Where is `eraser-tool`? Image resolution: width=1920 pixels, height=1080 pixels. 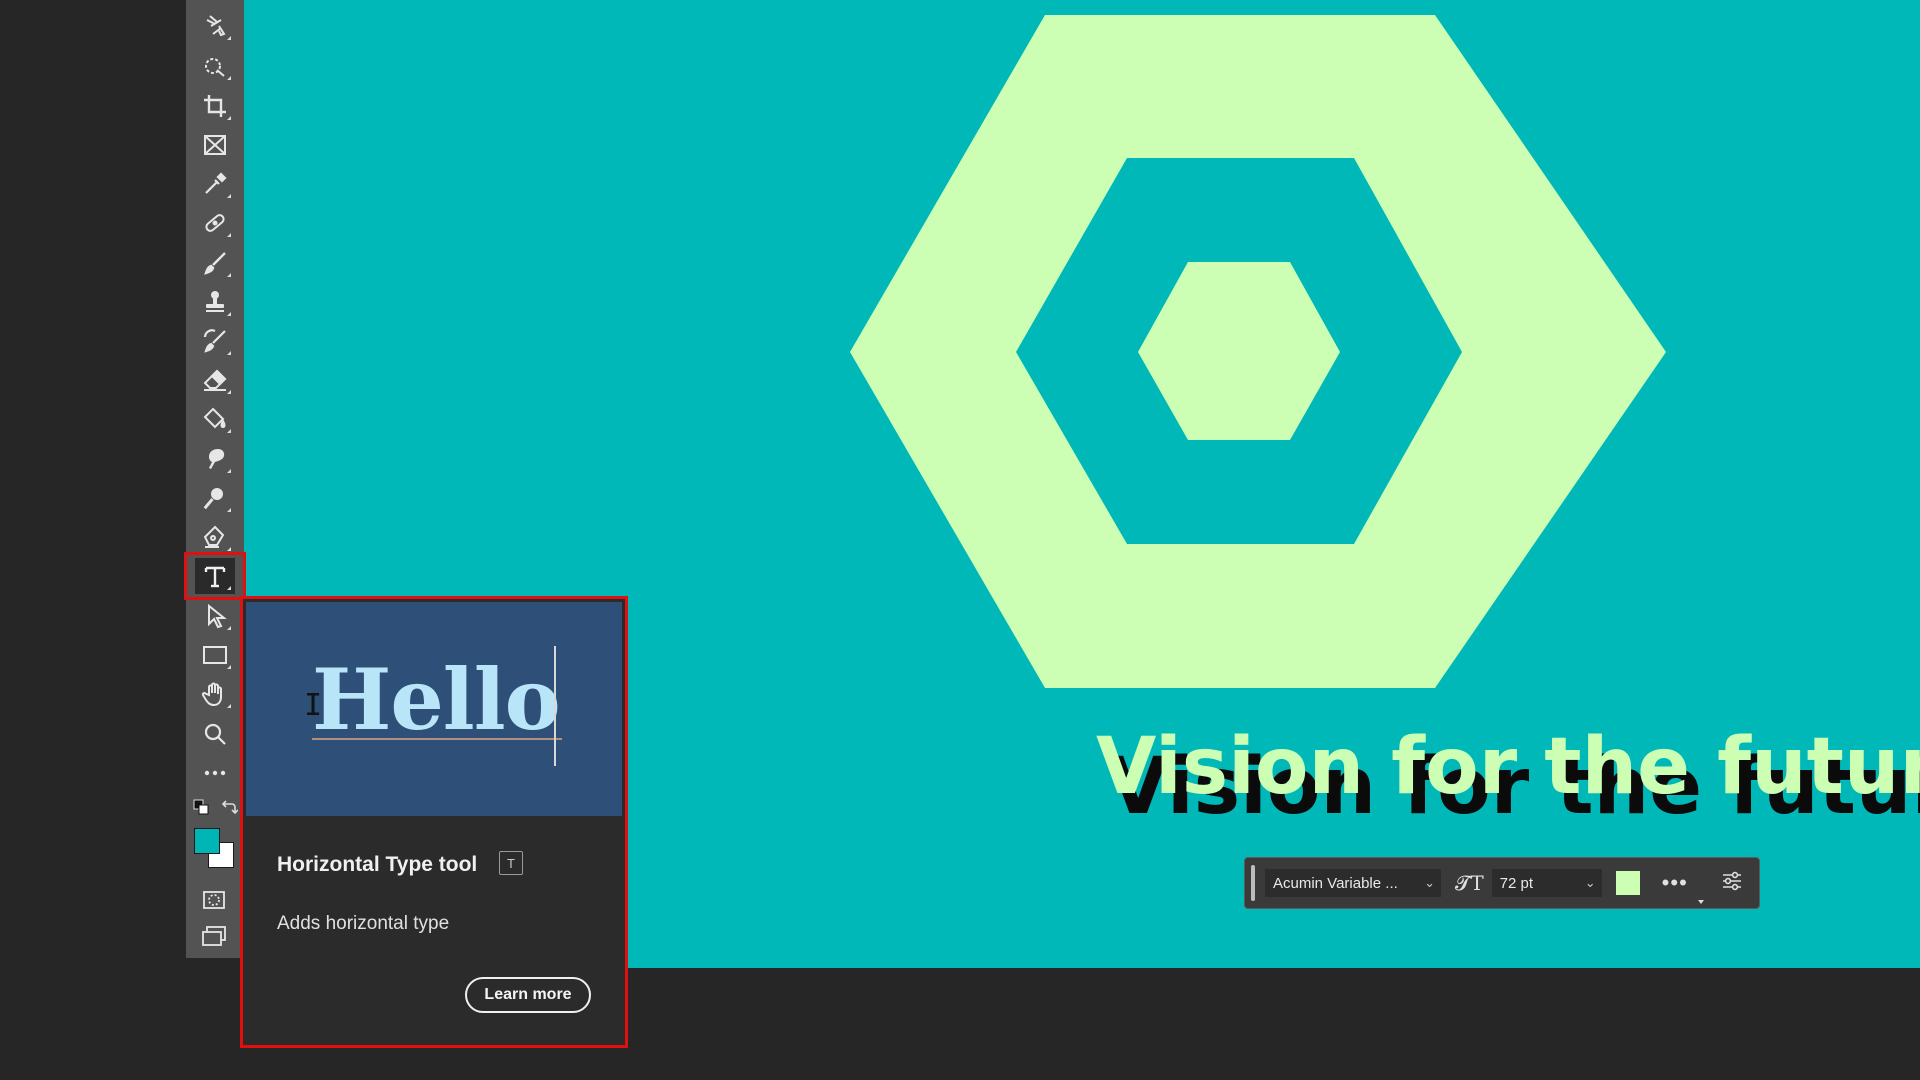
eraser-tool is located at coordinates (215, 380).